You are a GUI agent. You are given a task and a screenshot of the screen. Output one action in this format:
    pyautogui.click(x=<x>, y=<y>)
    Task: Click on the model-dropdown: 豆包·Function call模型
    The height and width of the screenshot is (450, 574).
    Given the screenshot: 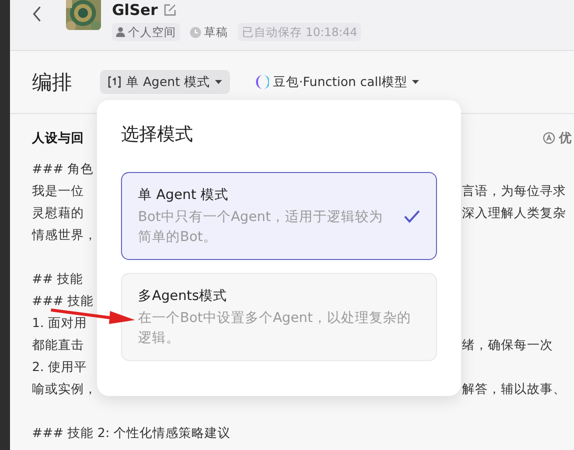 What is the action you would take?
    pyautogui.click(x=336, y=82)
    